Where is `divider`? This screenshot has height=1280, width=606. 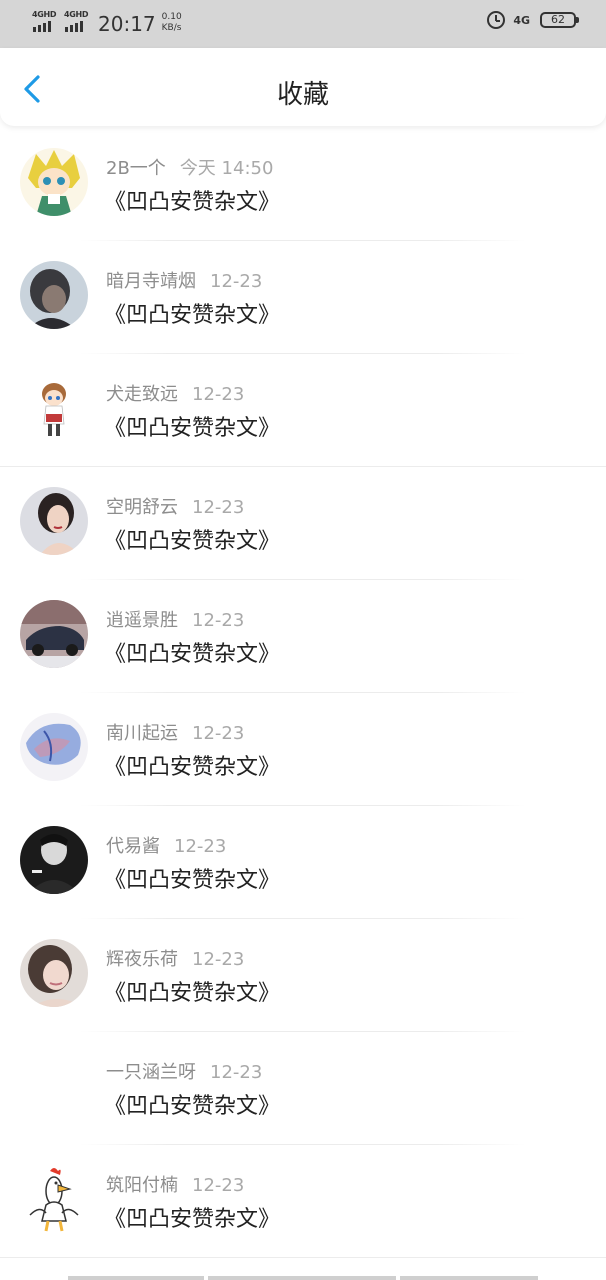
divider is located at coordinates (303, 1257).